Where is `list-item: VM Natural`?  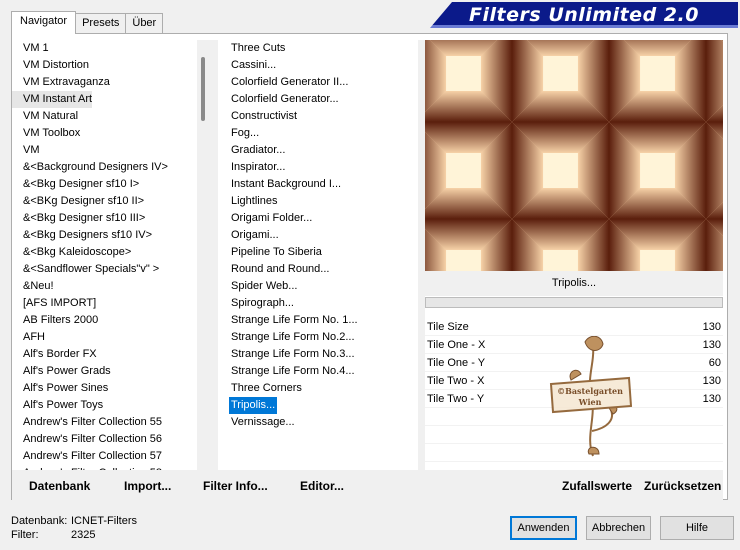
list-item: VM Natural is located at coordinates (104, 116).